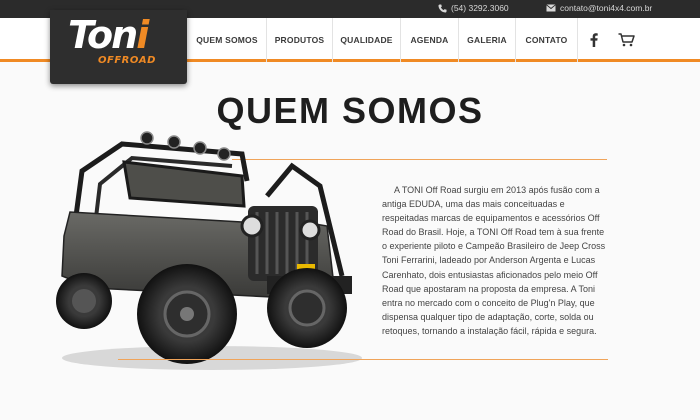 The height and width of the screenshot is (420, 700). What do you see at coordinates (299, 40) in the screenshot?
I see `nav-produtos: PRODUTOS` at bounding box center [299, 40].